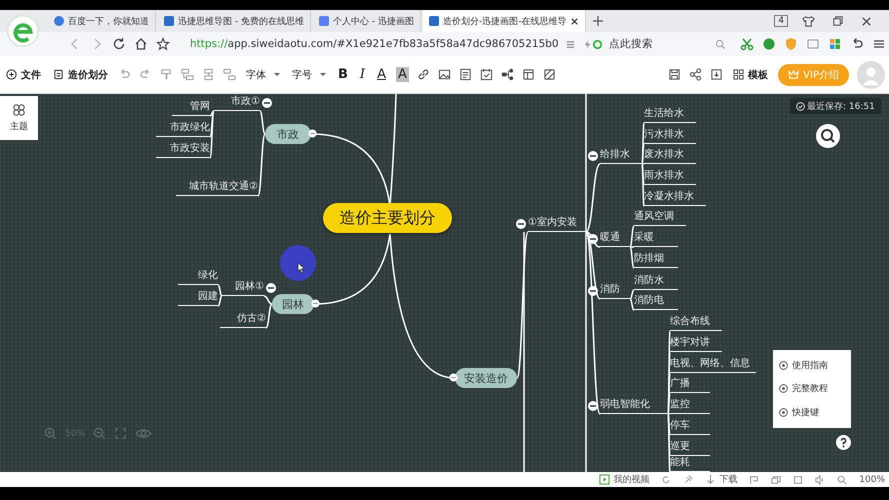 This screenshot has height=500, width=889. Describe the element at coordinates (842, 479) in the screenshot. I see `magnifier-icon` at that location.